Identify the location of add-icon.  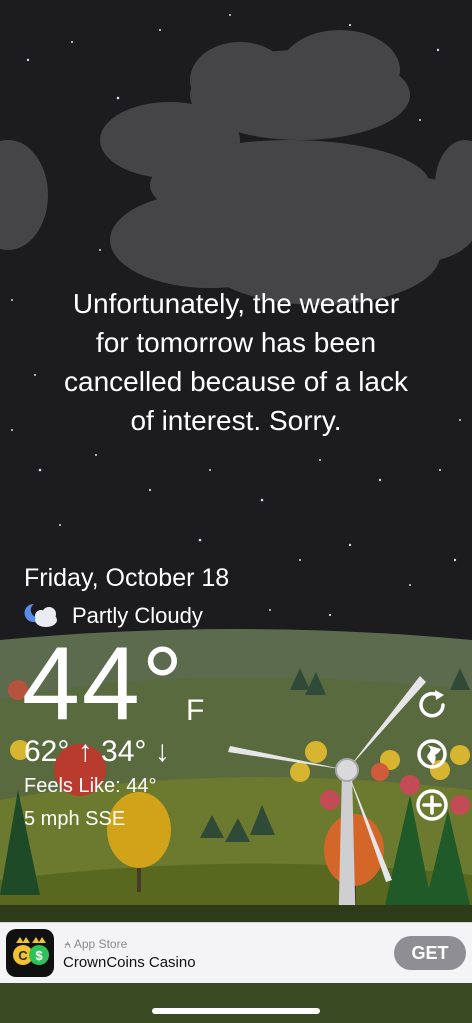
(432, 805).